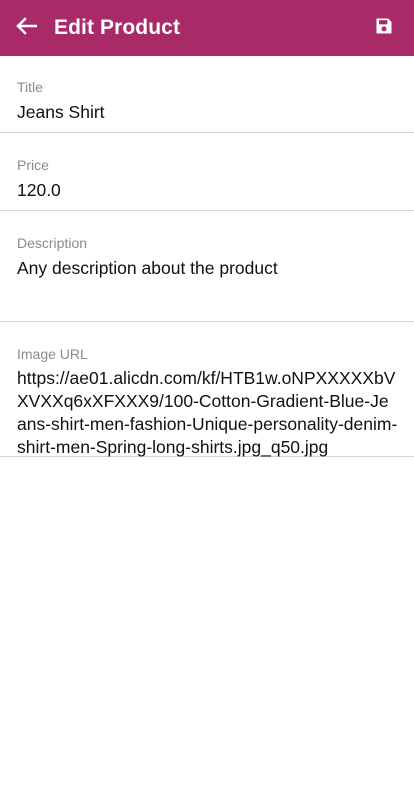 The height and width of the screenshot is (802, 414). What do you see at coordinates (207, 28) in the screenshot?
I see `app-bar: Edit Product` at bounding box center [207, 28].